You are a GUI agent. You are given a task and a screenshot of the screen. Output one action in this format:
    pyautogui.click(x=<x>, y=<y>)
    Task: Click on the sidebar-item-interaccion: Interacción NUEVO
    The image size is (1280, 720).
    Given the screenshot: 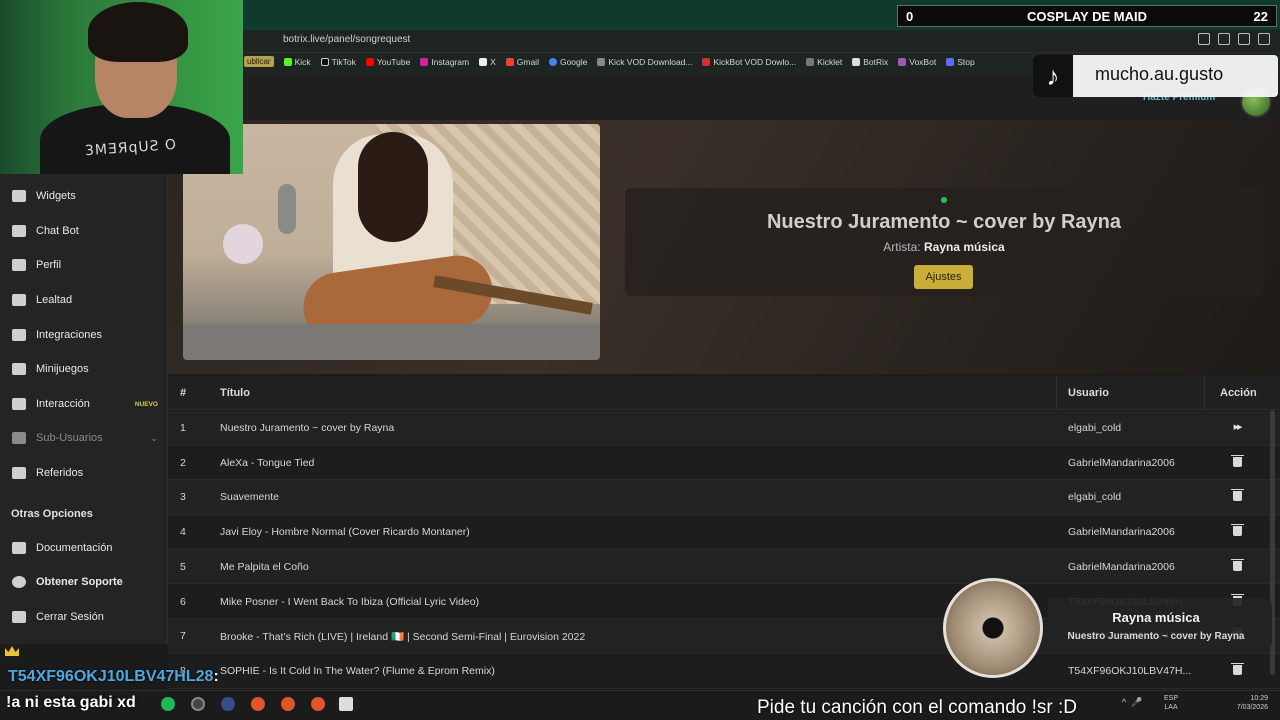 What is the action you would take?
    pyautogui.click(x=84, y=404)
    